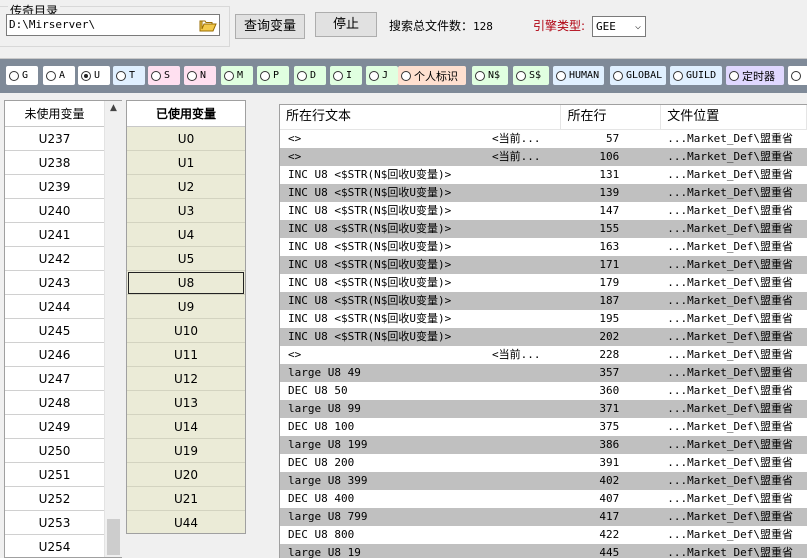 Image resolution: width=807 pixels, height=558 pixels. I want to click on unused-variable-item: U251, so click(55, 475).